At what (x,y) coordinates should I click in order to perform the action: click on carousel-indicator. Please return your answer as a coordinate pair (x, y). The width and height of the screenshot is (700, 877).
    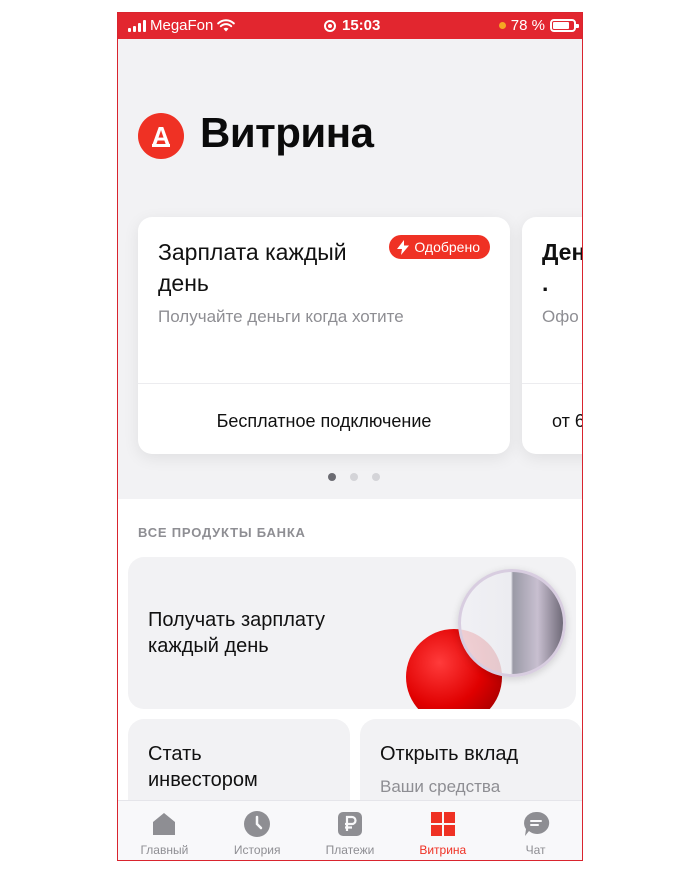
    Looking at the image, I should click on (354, 477).